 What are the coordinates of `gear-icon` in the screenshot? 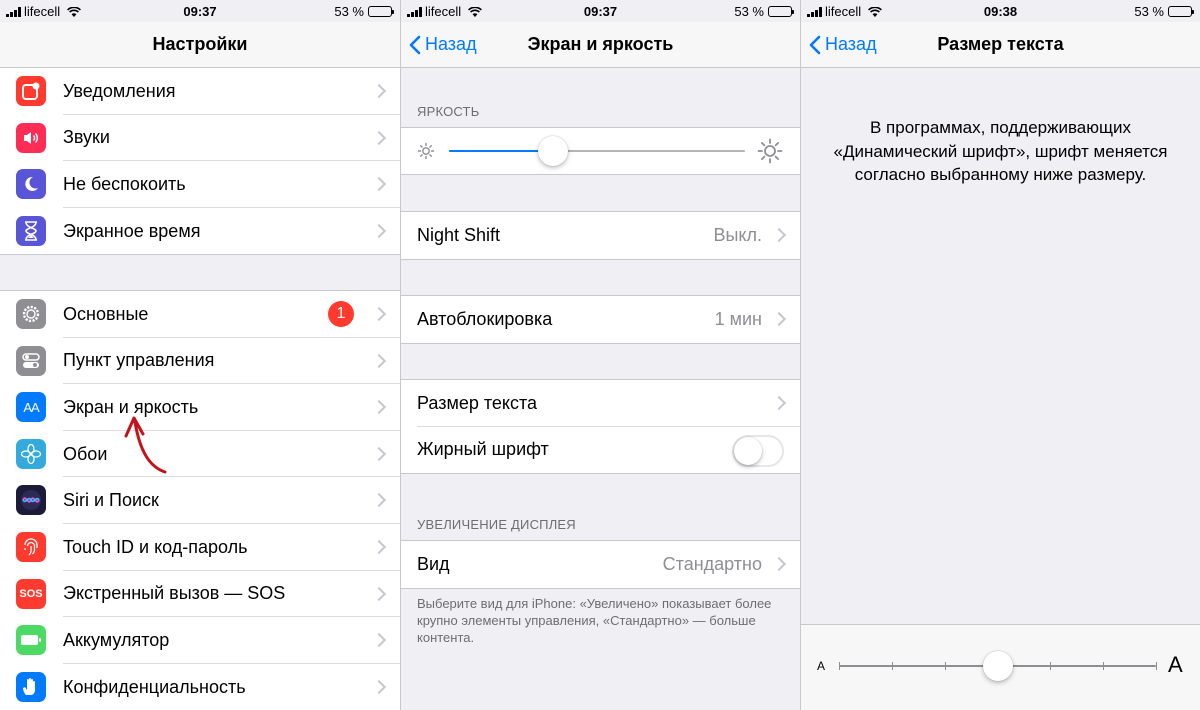 It's located at (31, 314).